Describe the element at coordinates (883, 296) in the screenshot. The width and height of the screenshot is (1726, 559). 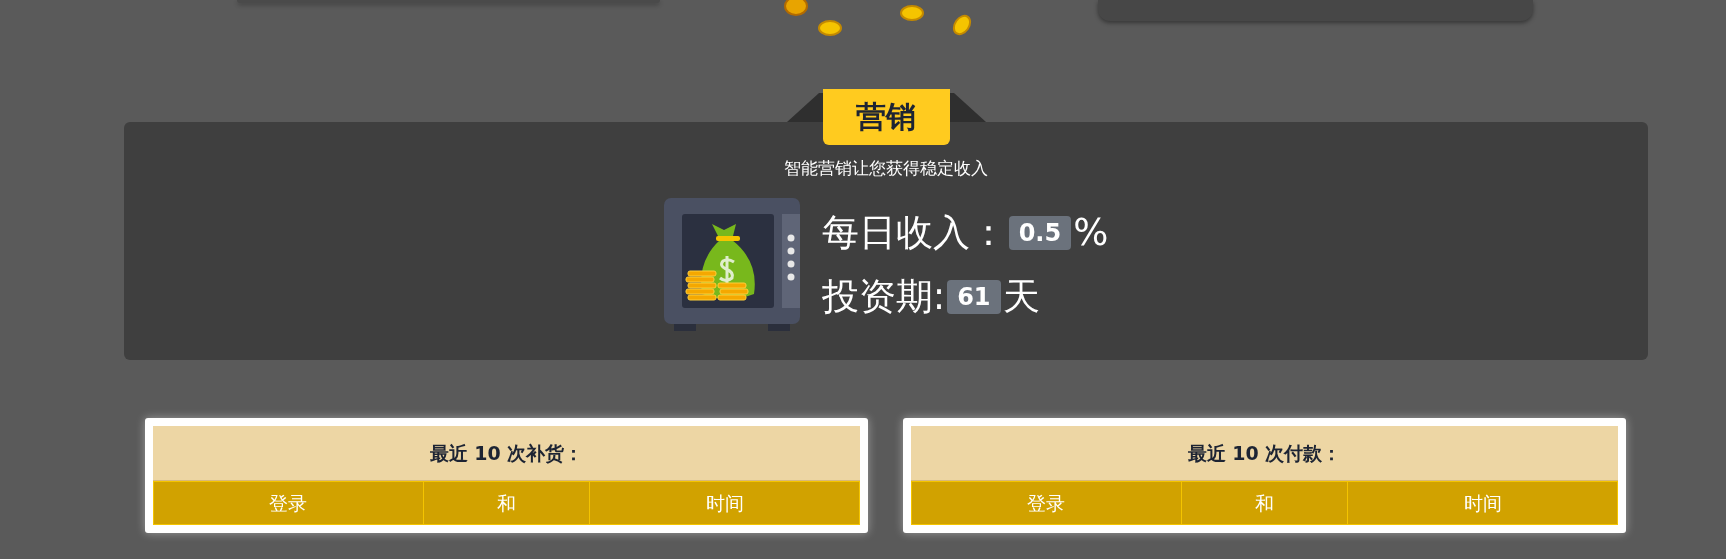
I see `stat-label: 投资期:` at that location.